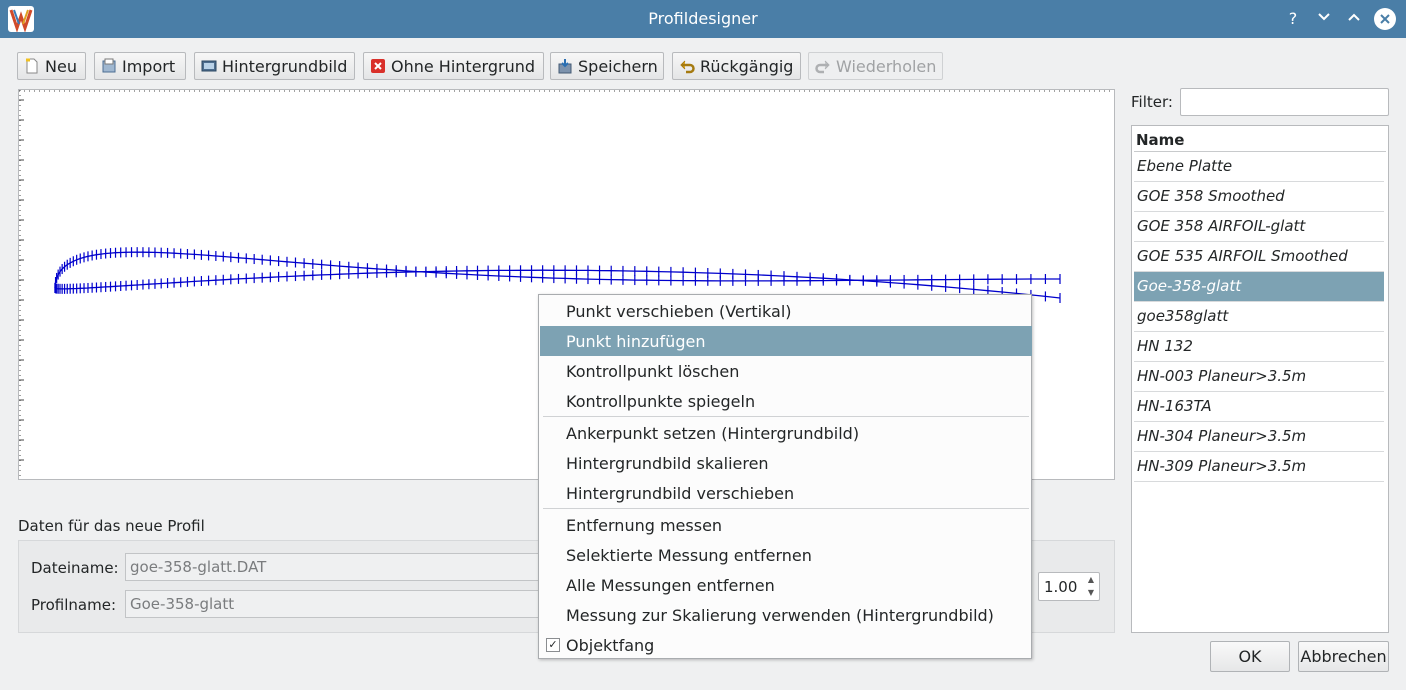 This screenshot has height=690, width=1406. I want to click on menu-item-remove-all-measurements: Alle Messungen entfernen, so click(786, 585).